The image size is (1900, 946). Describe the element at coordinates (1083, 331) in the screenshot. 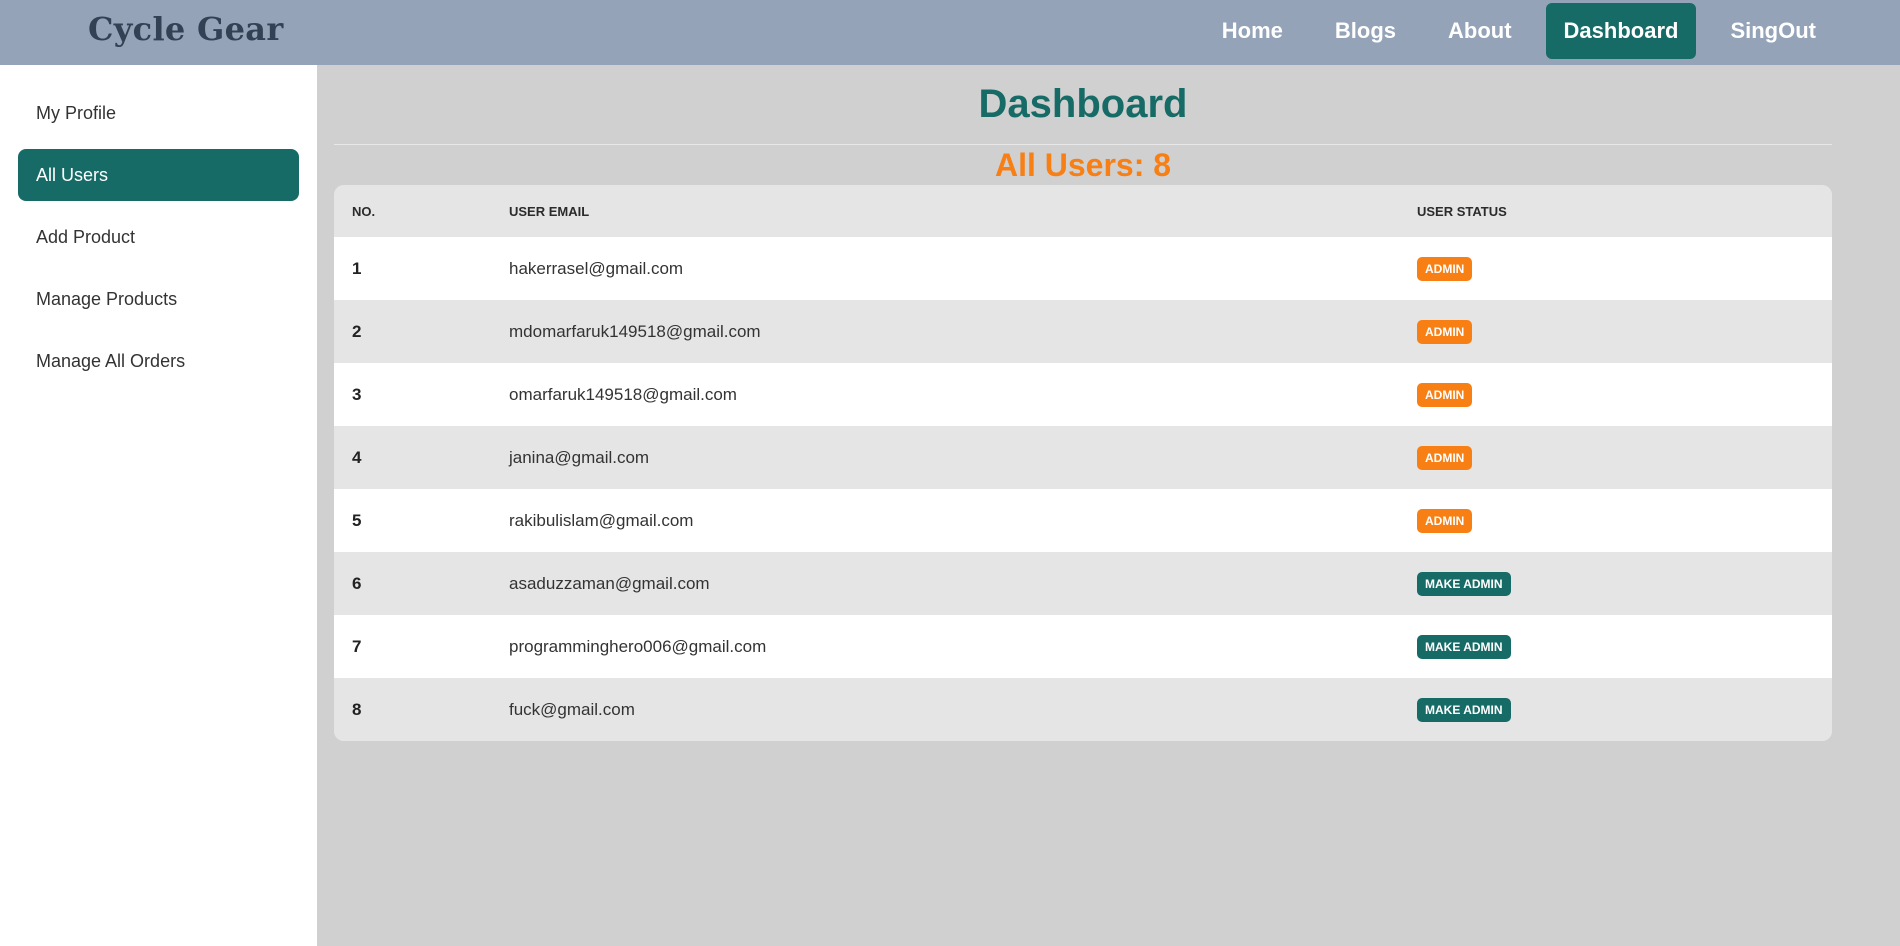

I see `table-row: 2 mdomarfaruk149518@gmail.com admin` at that location.